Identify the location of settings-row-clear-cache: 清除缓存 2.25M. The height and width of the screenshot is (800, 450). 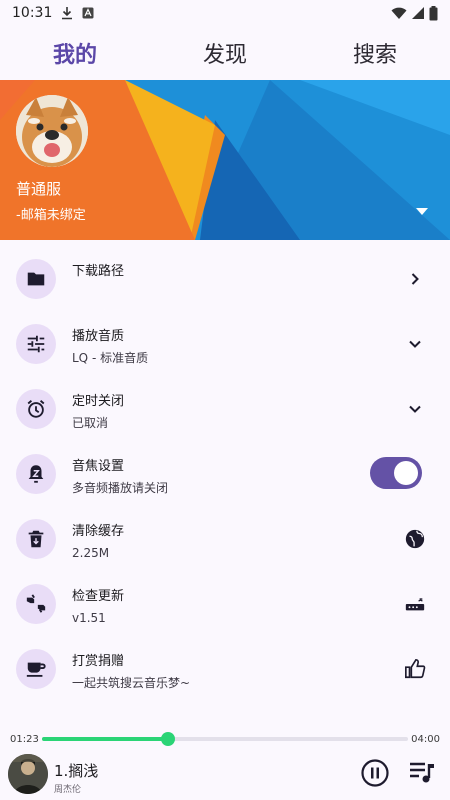
(225, 540).